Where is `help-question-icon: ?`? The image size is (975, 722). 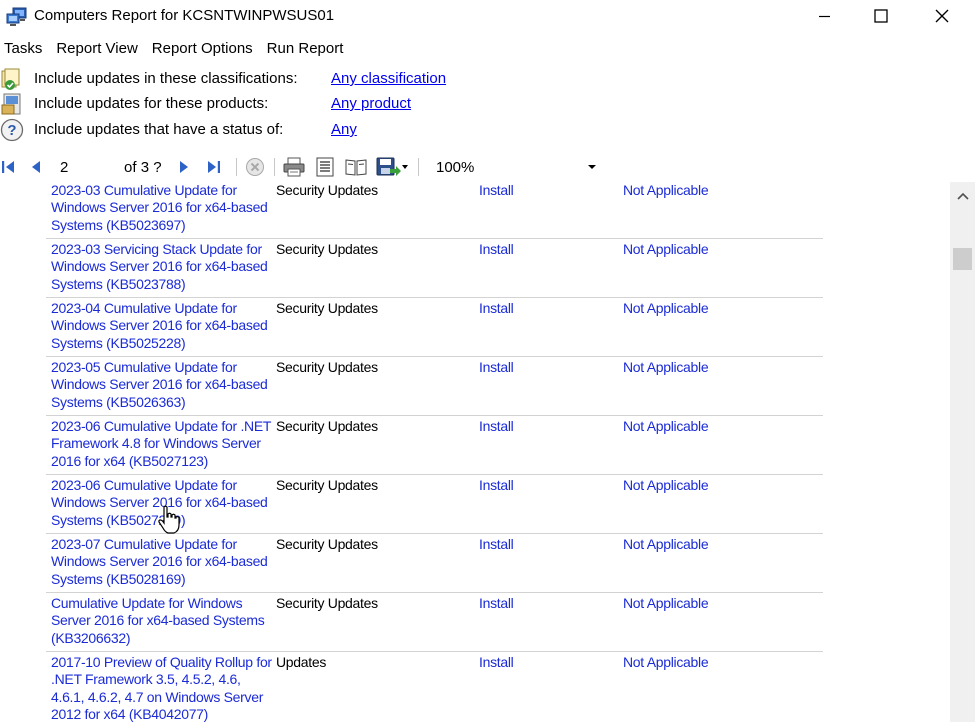
help-question-icon: ? is located at coordinates (12, 130).